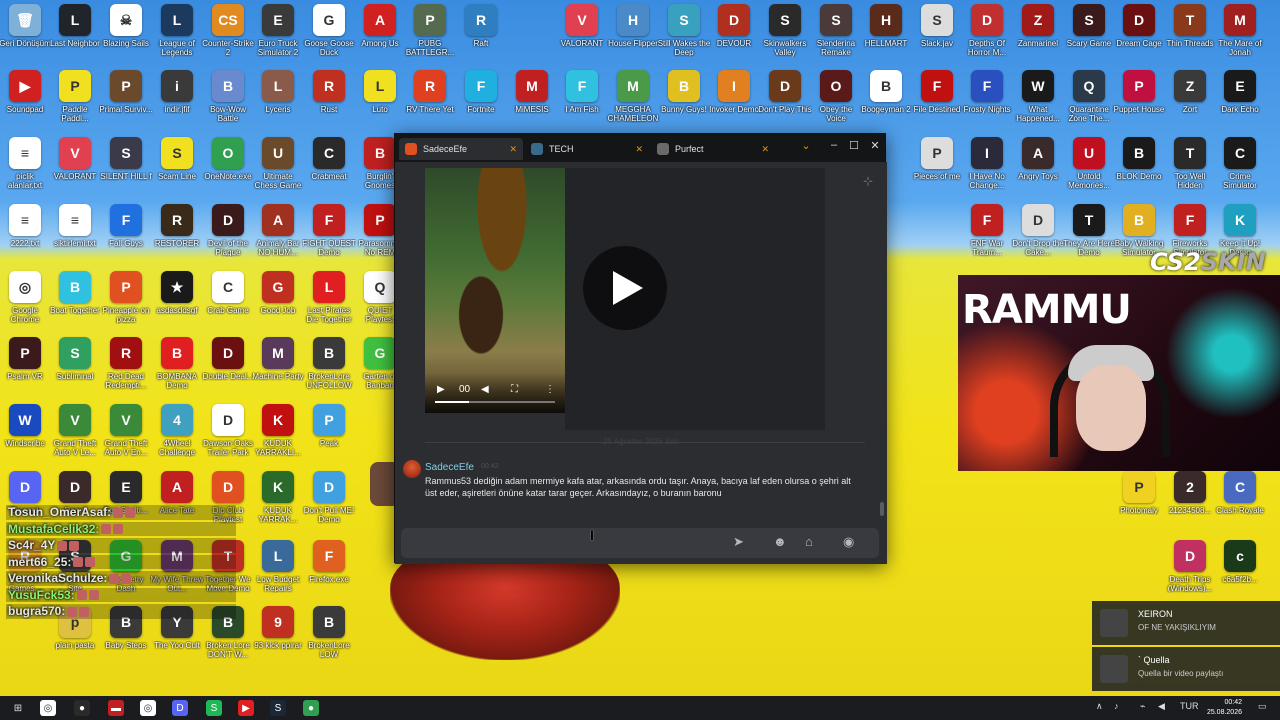 The image size is (1280, 720). What do you see at coordinates (177, 303) in the screenshot?
I see `desktop-icon: ★ asdasddsgf` at bounding box center [177, 303].